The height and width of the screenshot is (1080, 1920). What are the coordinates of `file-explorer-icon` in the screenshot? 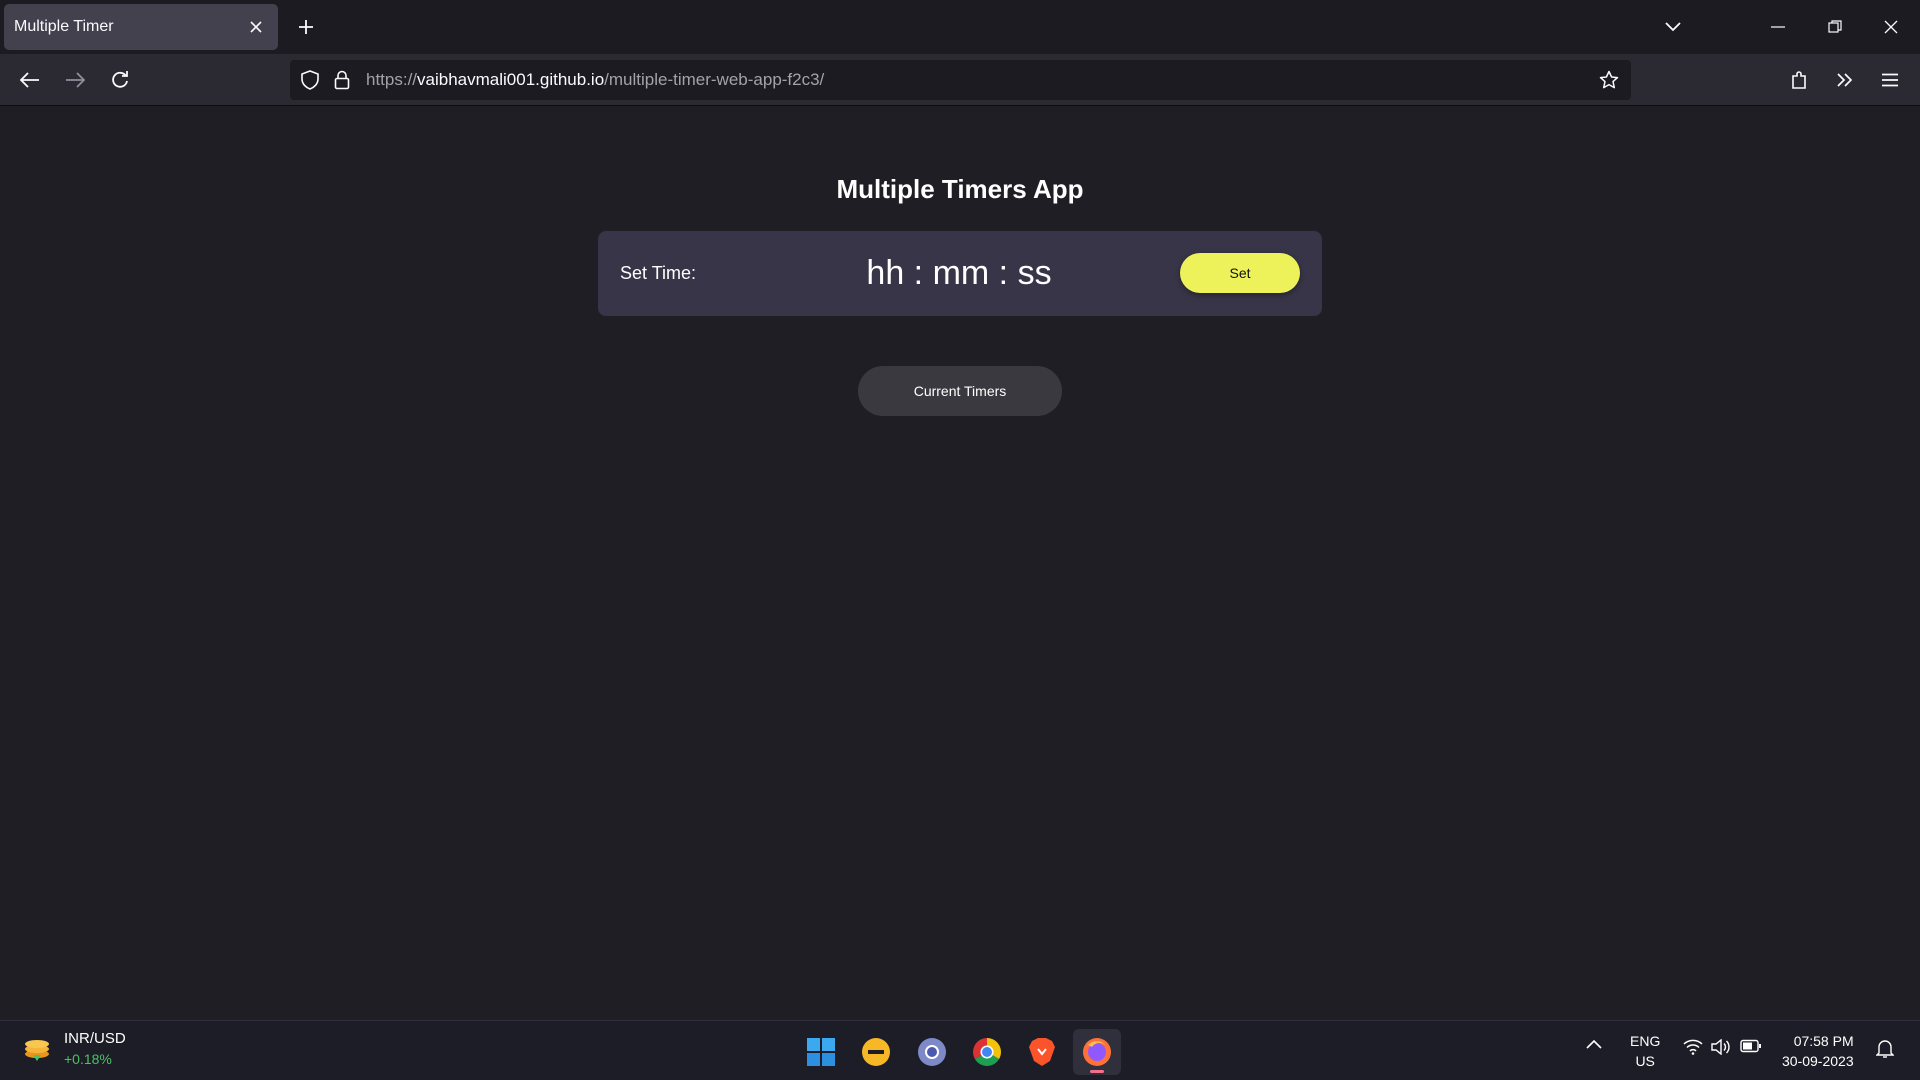 It's located at (876, 1052).